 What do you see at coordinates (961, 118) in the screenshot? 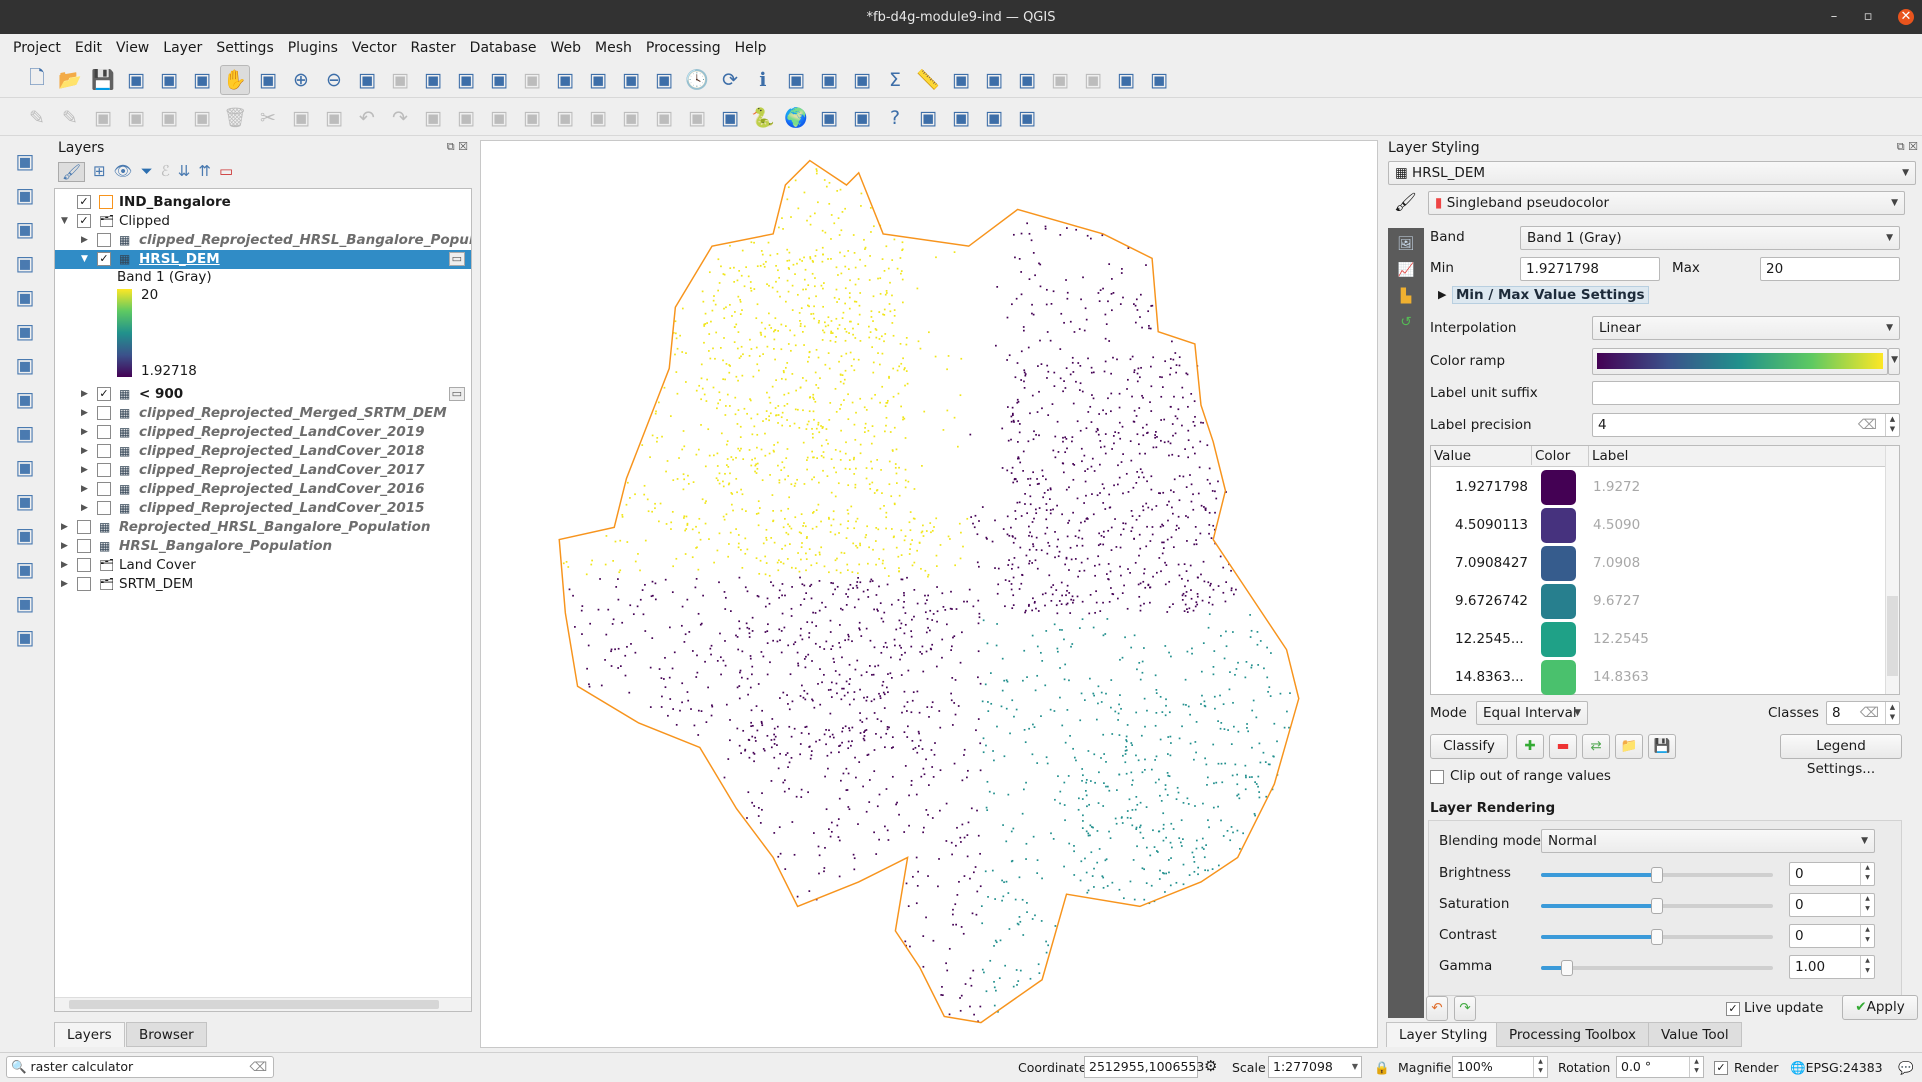
I see `quickmapservices-icon: ▣` at bounding box center [961, 118].